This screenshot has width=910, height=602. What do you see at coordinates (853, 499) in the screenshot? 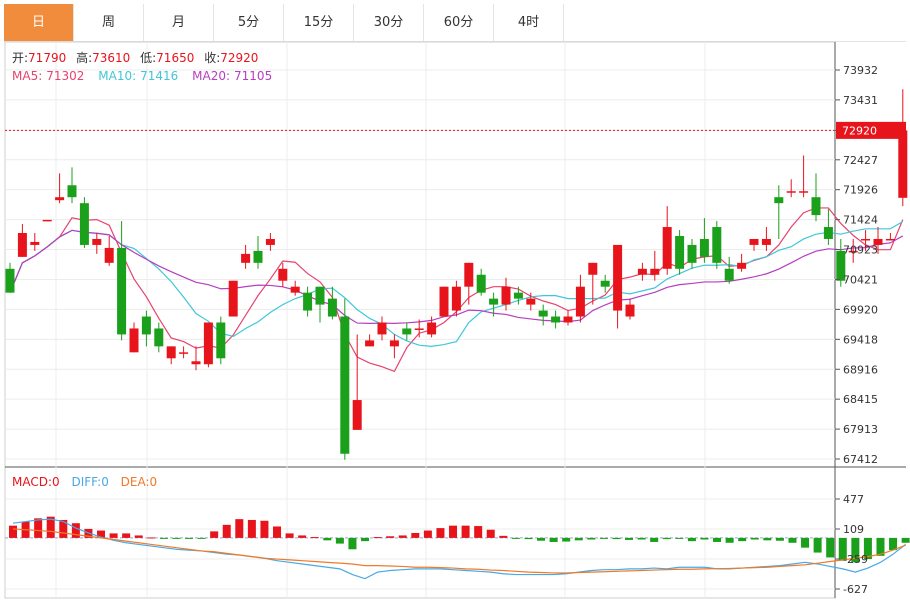
I see `macd-tick-label: 477` at bounding box center [853, 499].